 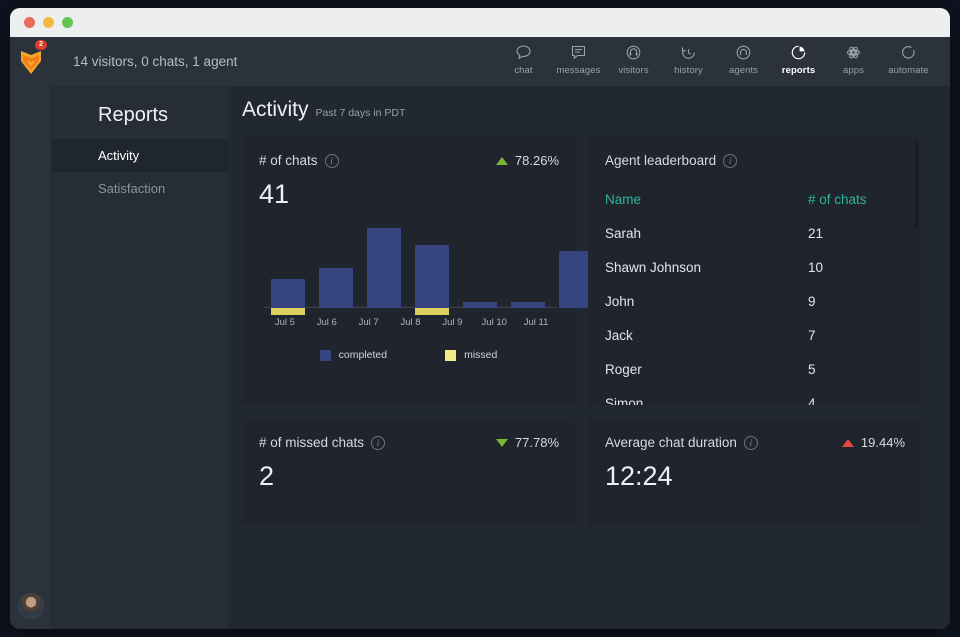 What do you see at coordinates (633, 52) in the screenshot?
I see `visitors-icon` at bounding box center [633, 52].